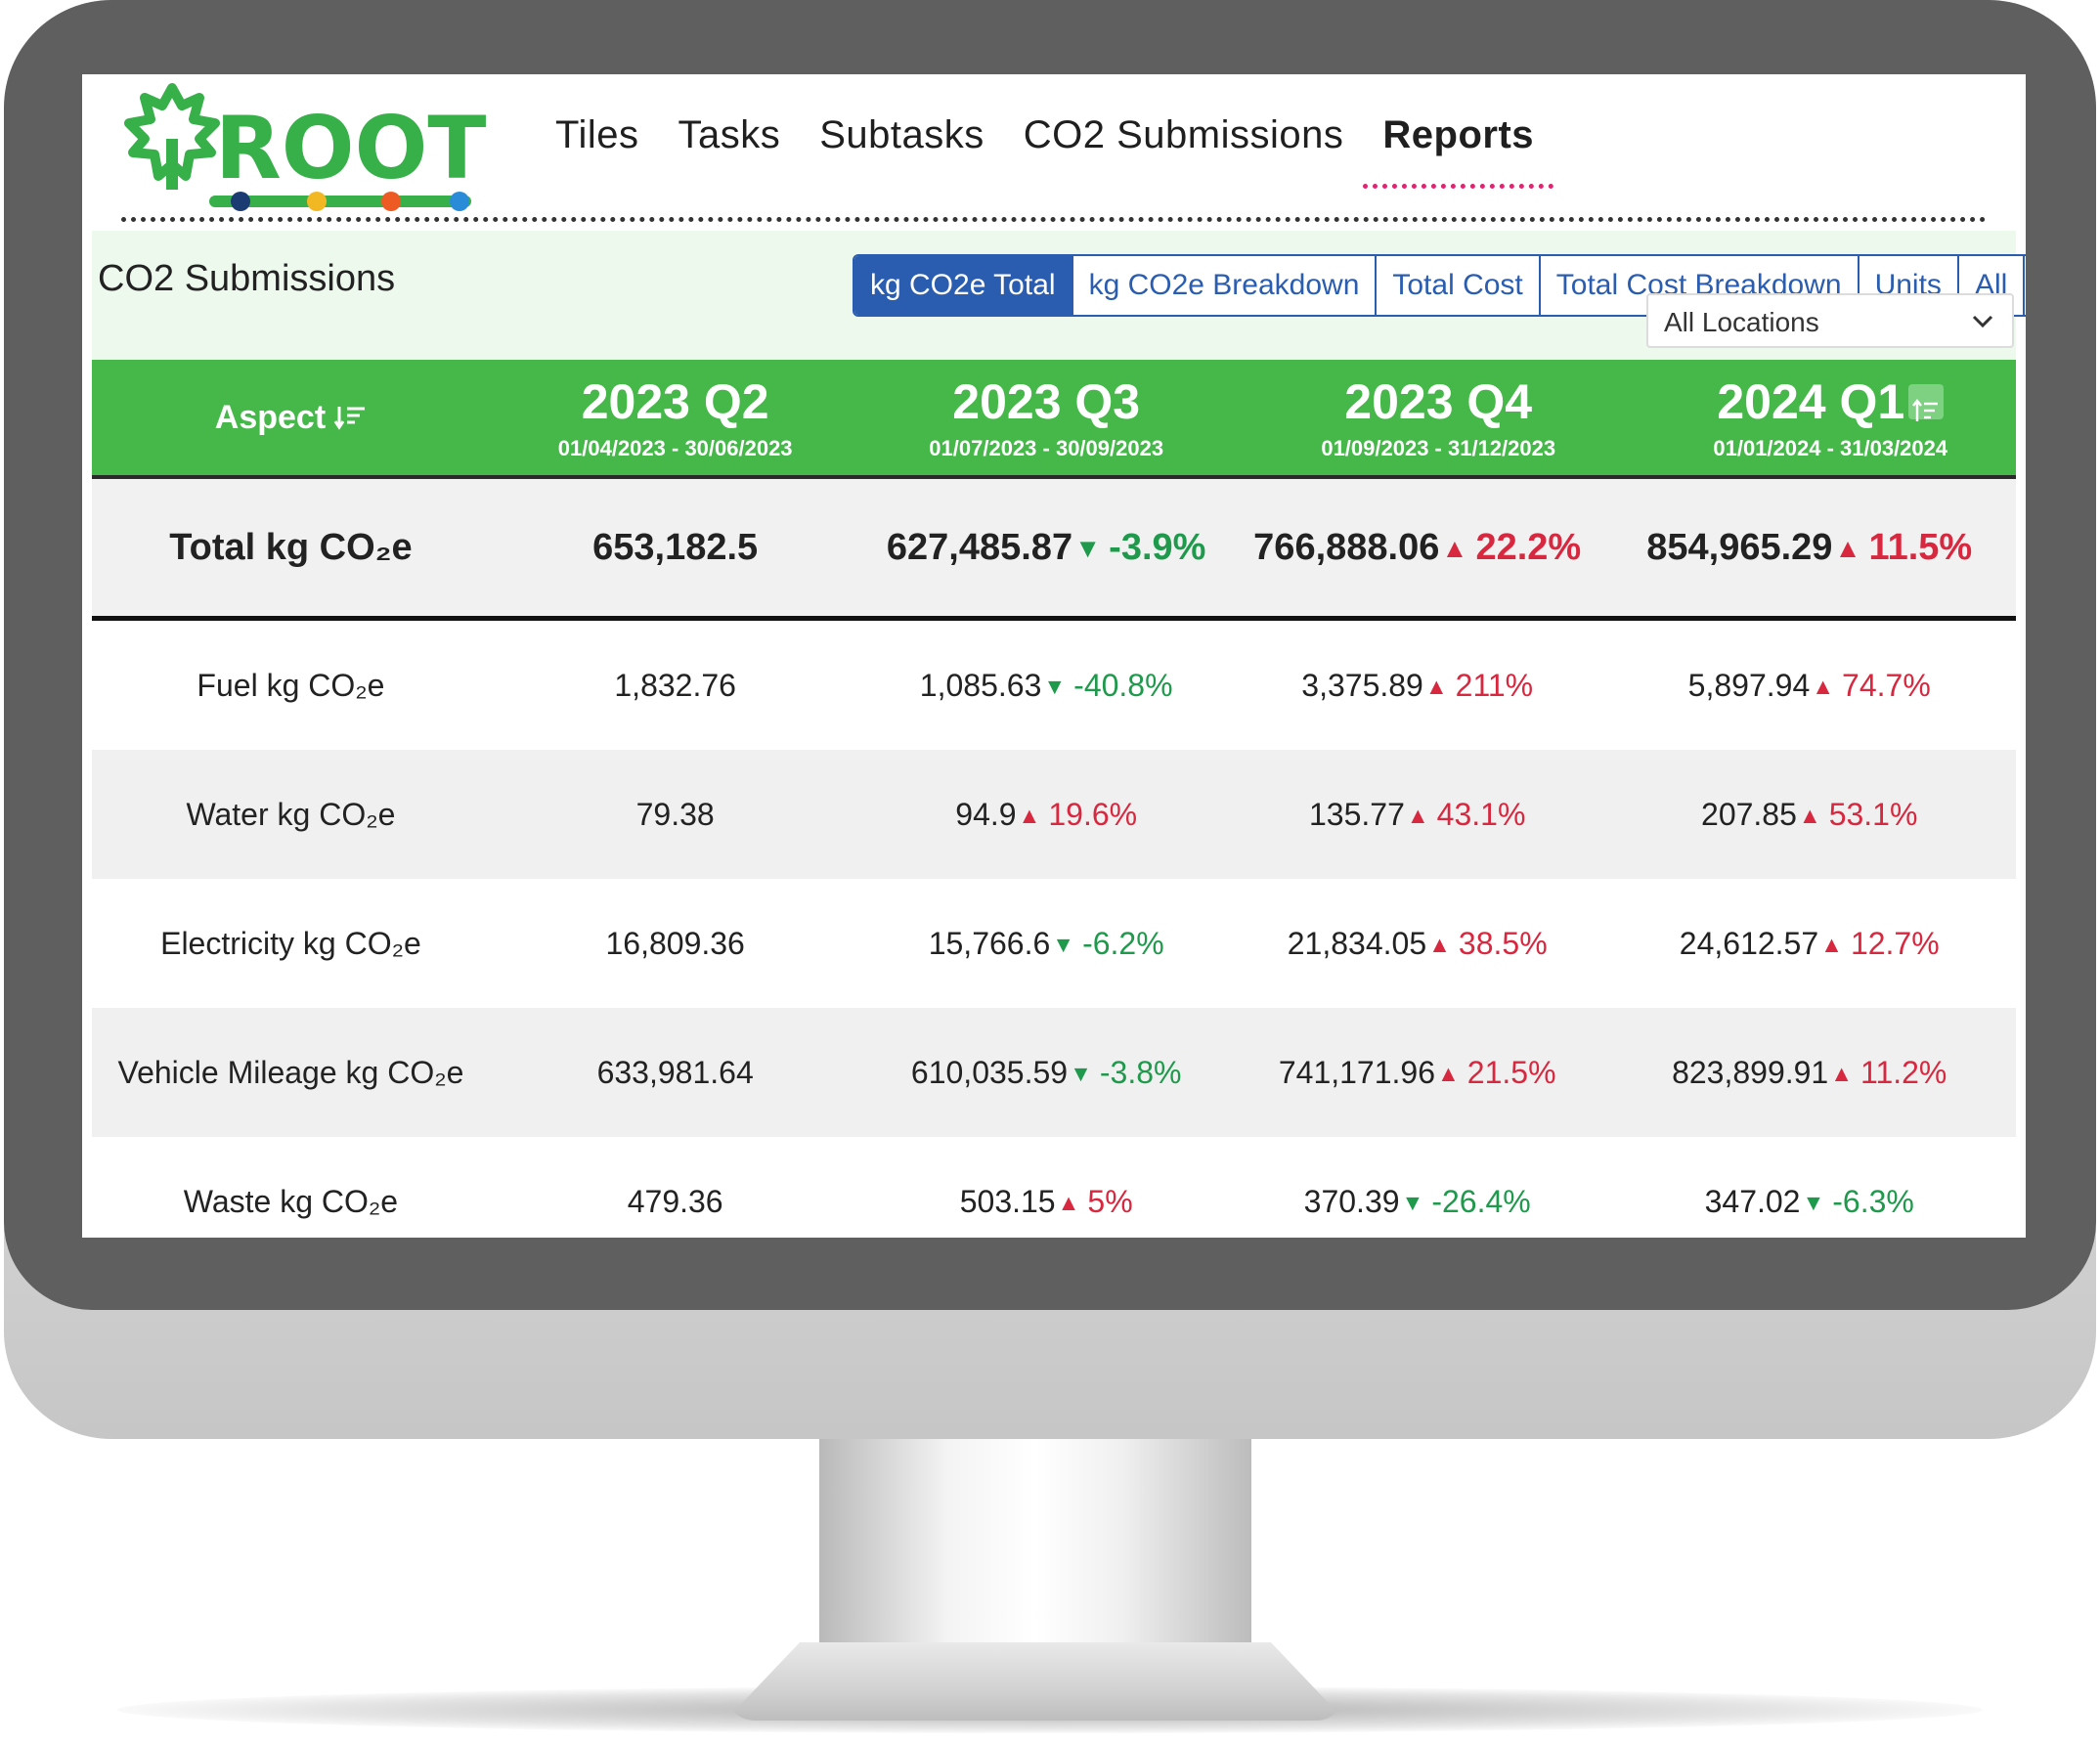 This screenshot has height=1744, width=2100. I want to click on cell-value: 3,375.89, so click(1362, 685).